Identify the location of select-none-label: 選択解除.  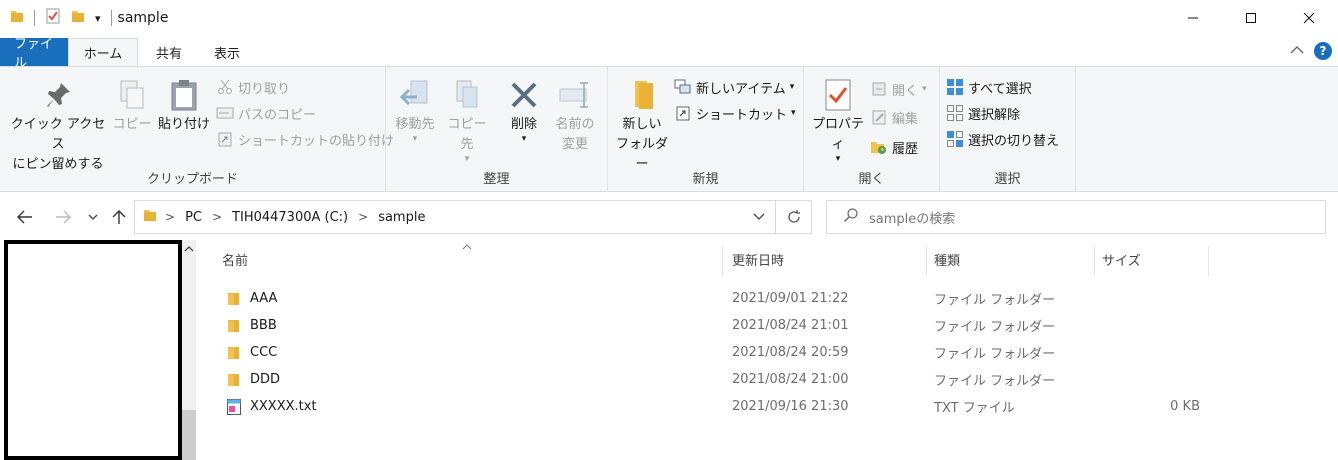
(994, 115).